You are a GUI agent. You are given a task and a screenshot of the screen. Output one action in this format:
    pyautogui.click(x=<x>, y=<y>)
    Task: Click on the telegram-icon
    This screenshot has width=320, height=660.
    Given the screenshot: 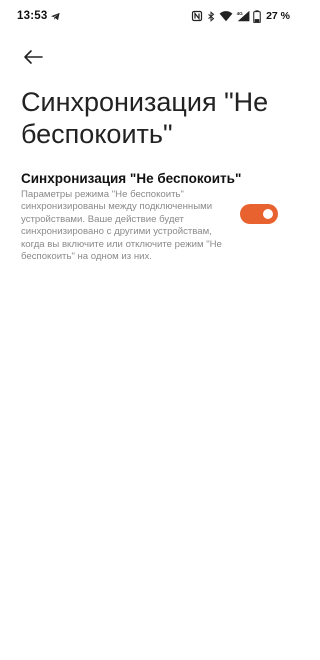 What is the action you would take?
    pyautogui.click(x=55, y=16)
    